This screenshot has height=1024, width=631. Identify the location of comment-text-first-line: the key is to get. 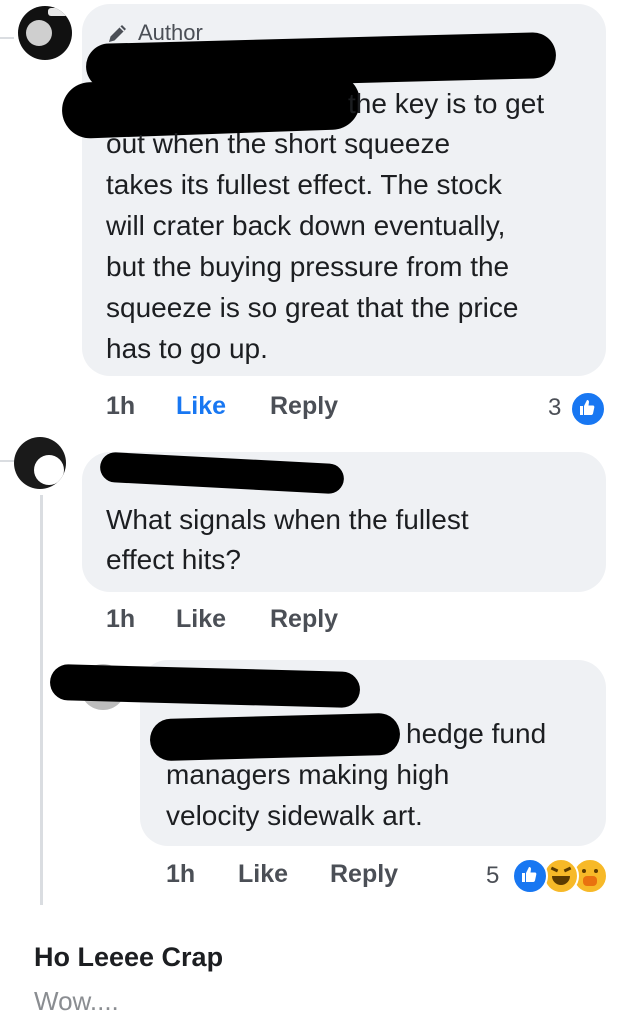
(446, 103).